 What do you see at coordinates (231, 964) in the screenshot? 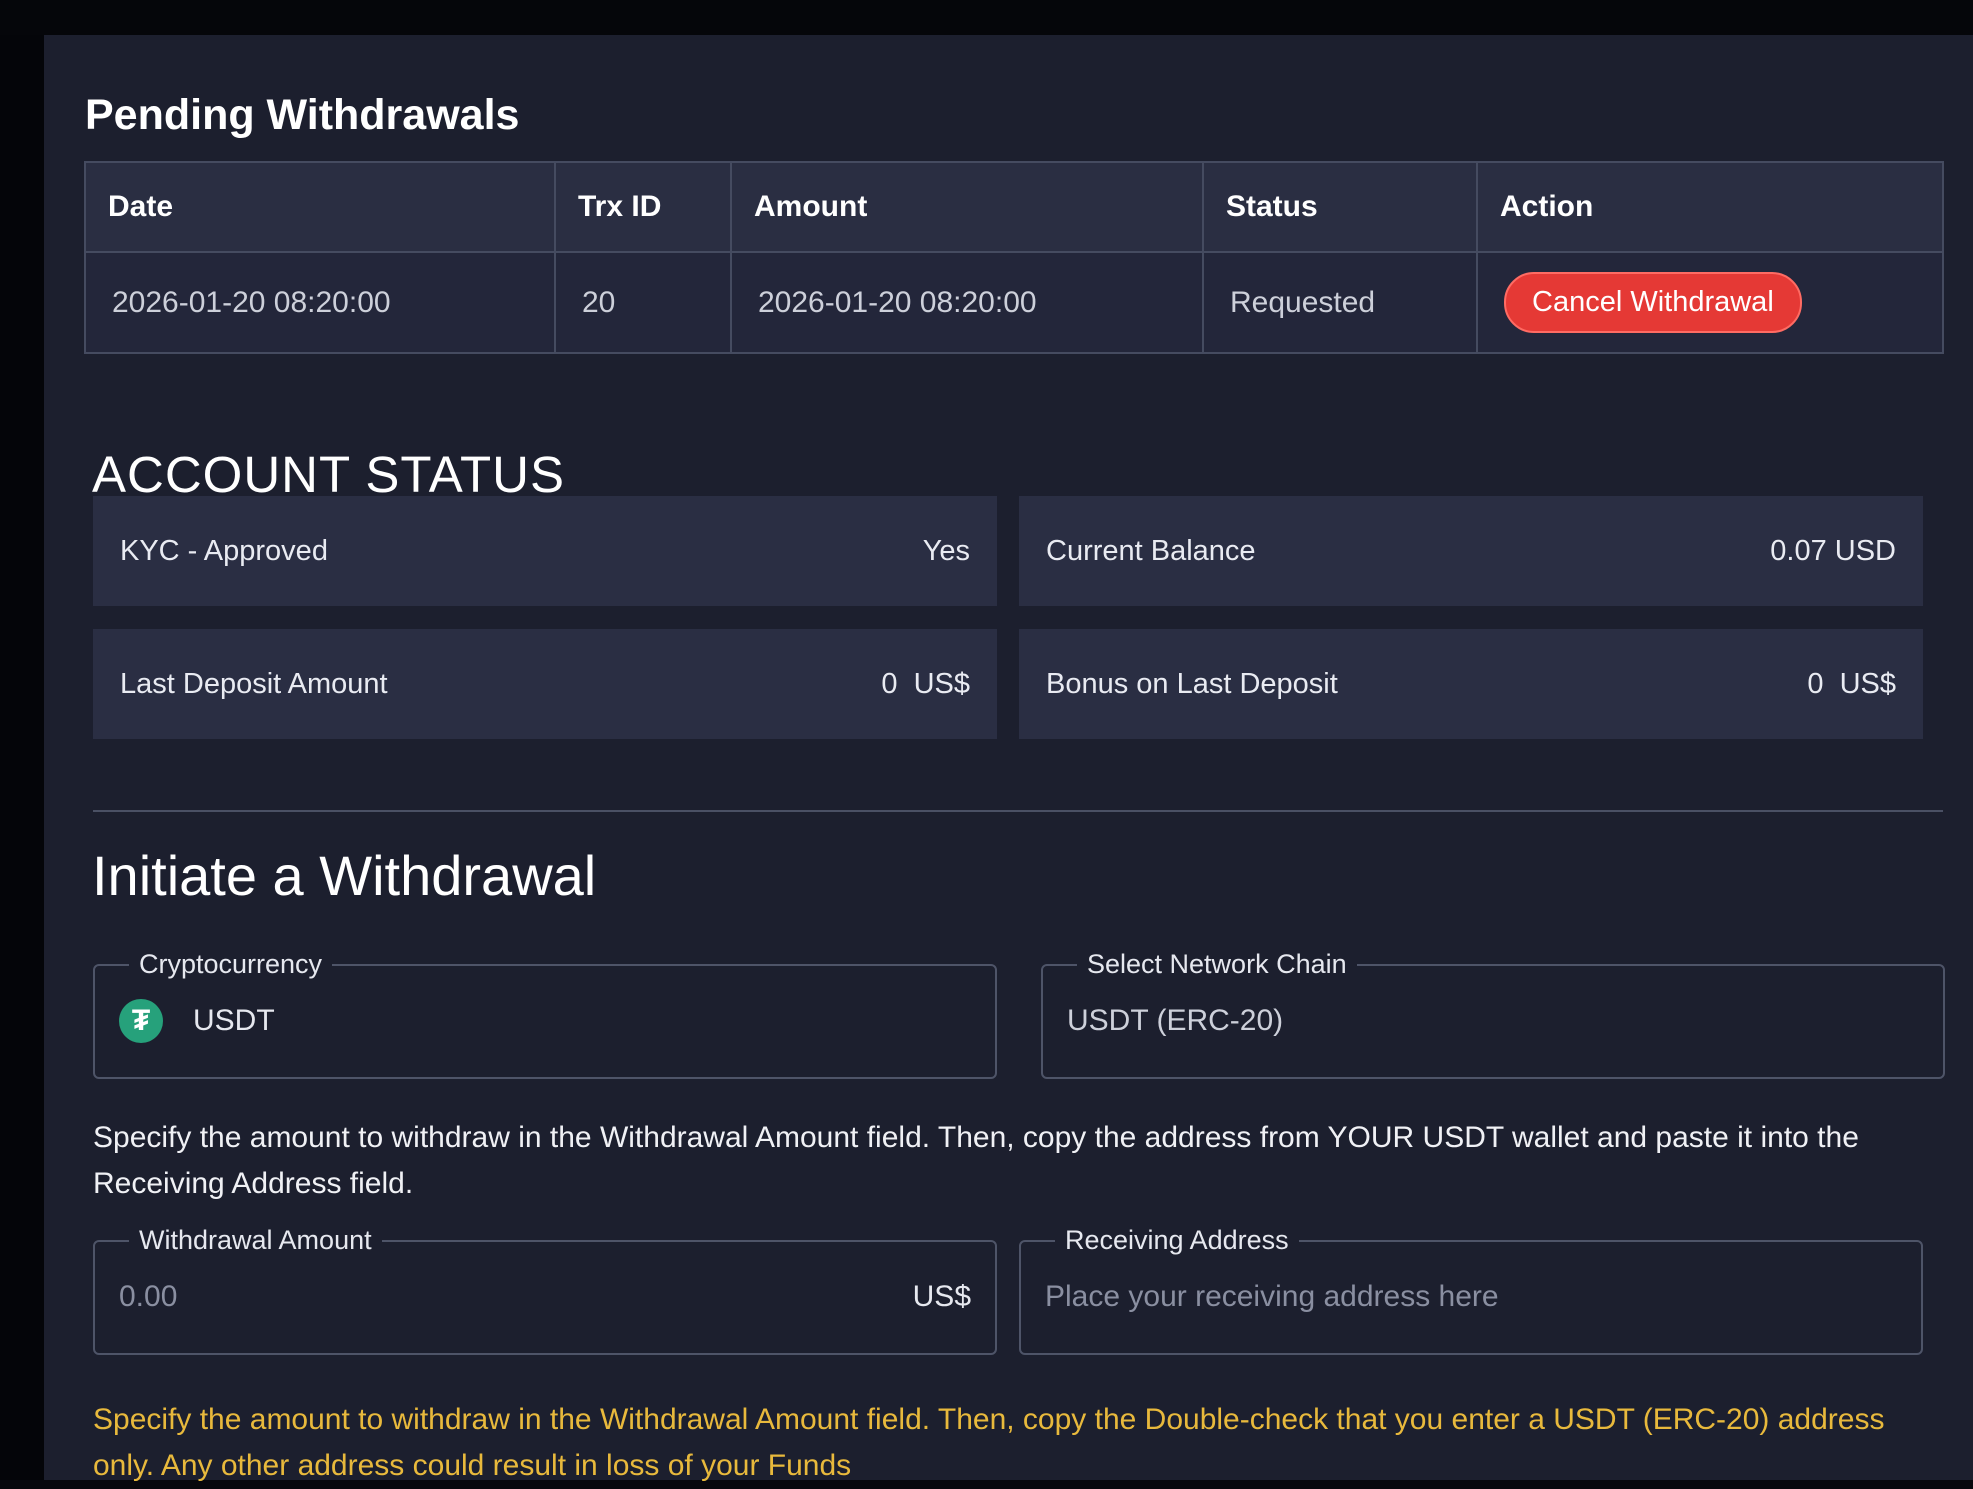
I see `cryptocurrency-legend: Cryptocurrency` at bounding box center [231, 964].